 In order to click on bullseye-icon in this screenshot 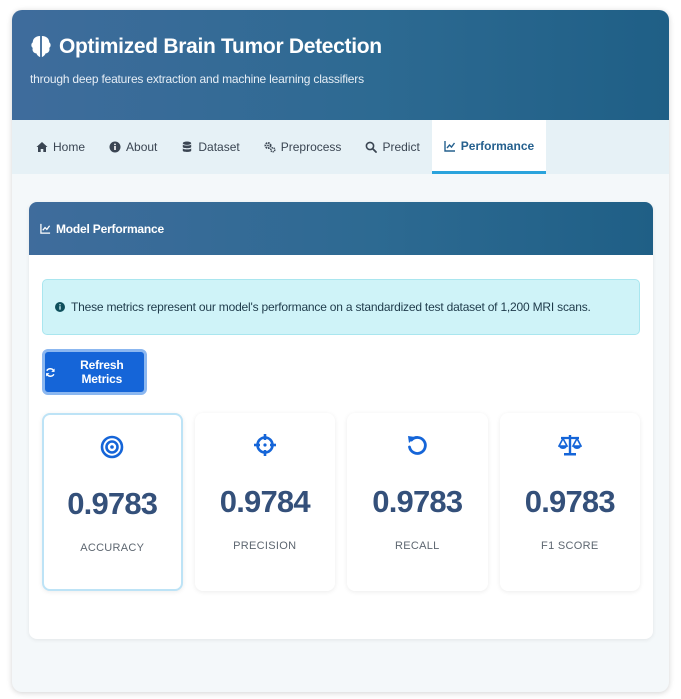, I will do `click(112, 447)`.